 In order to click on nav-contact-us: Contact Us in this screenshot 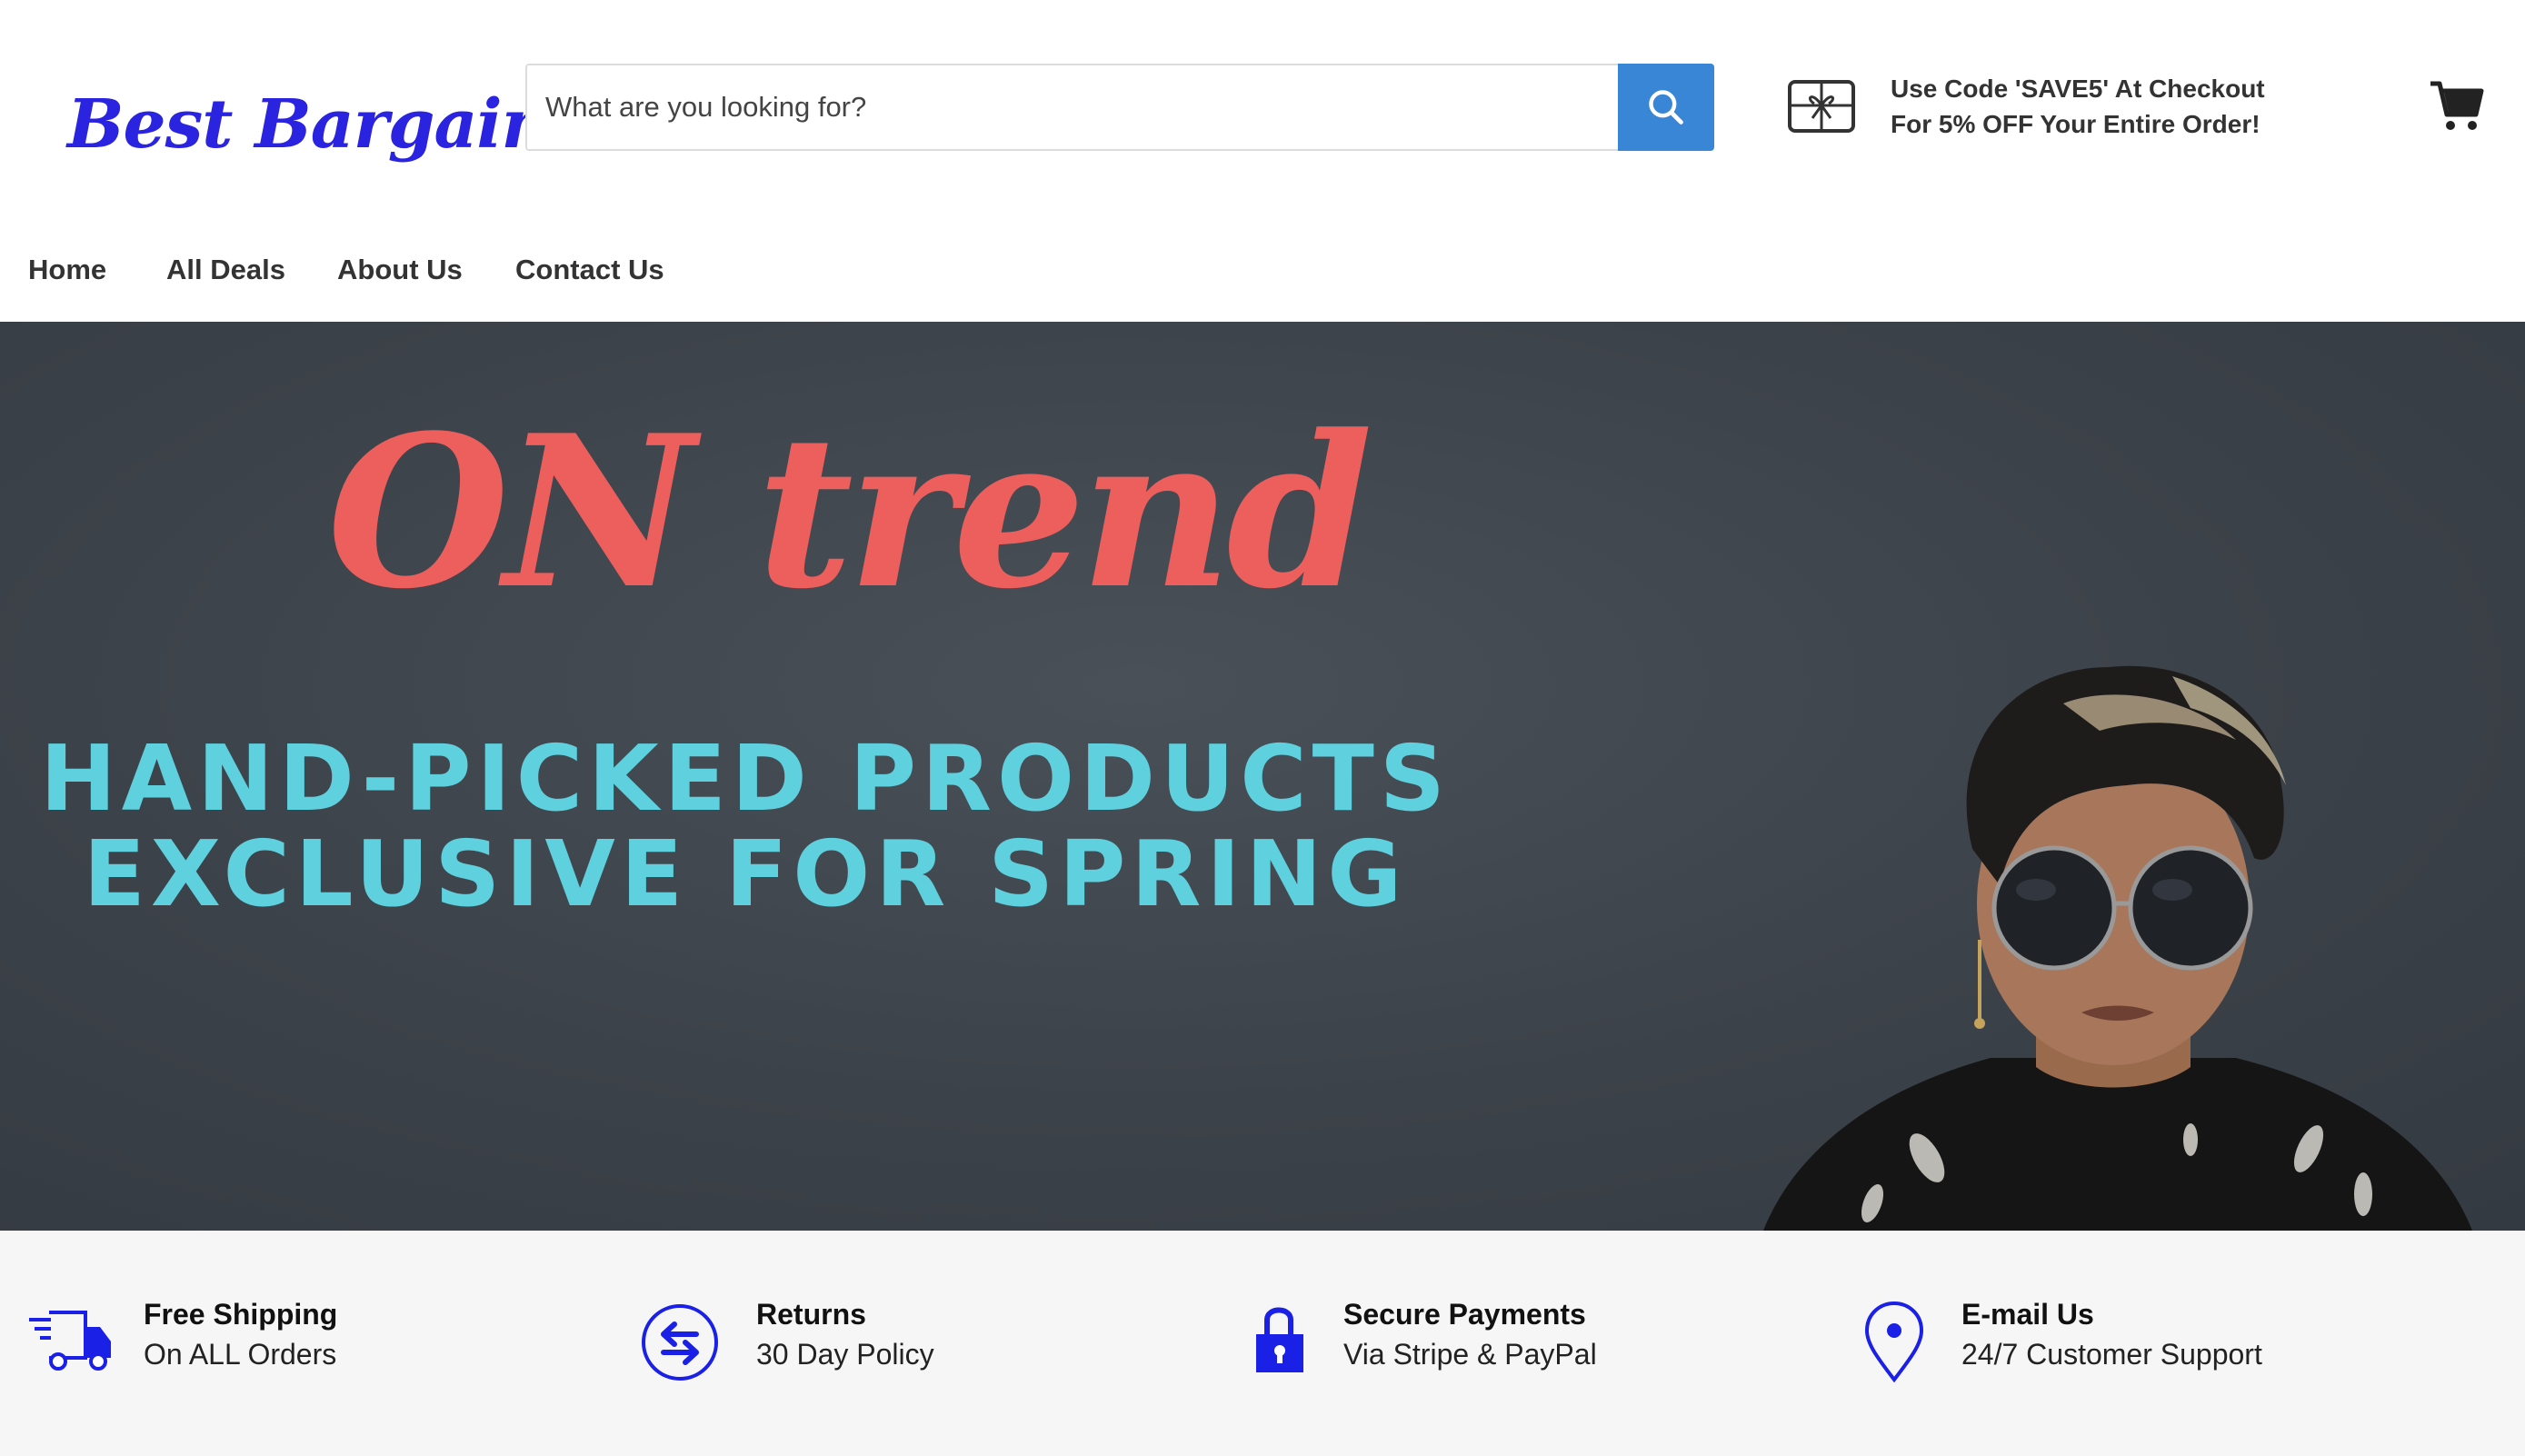, I will do `click(589, 270)`.